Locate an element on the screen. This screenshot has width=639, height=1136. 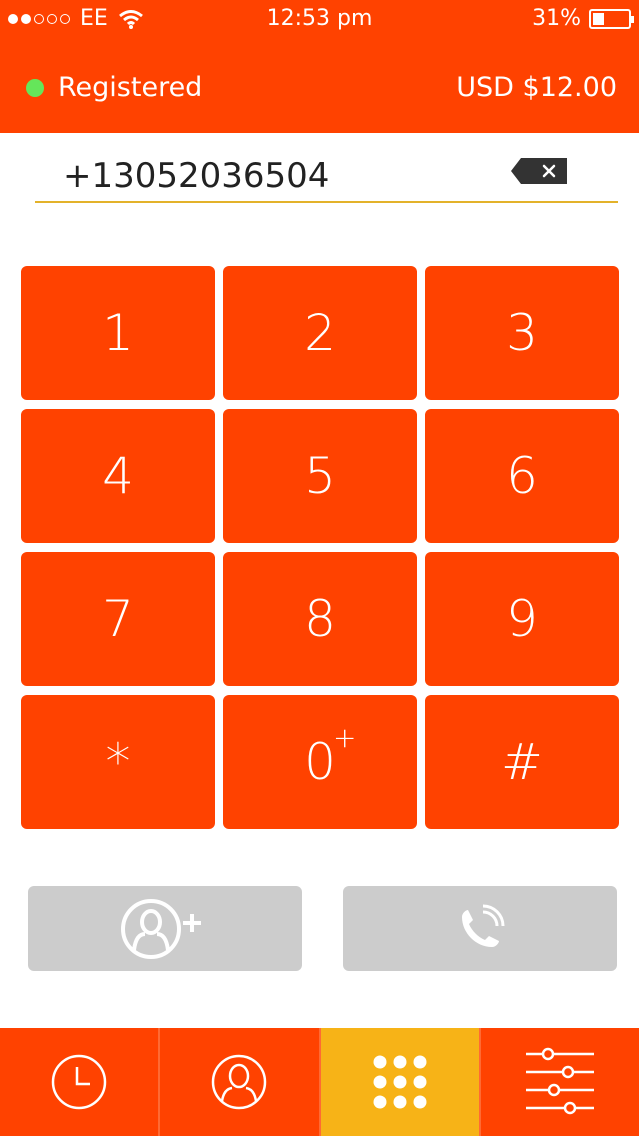
key-label: 4 is located at coordinates (118, 476).